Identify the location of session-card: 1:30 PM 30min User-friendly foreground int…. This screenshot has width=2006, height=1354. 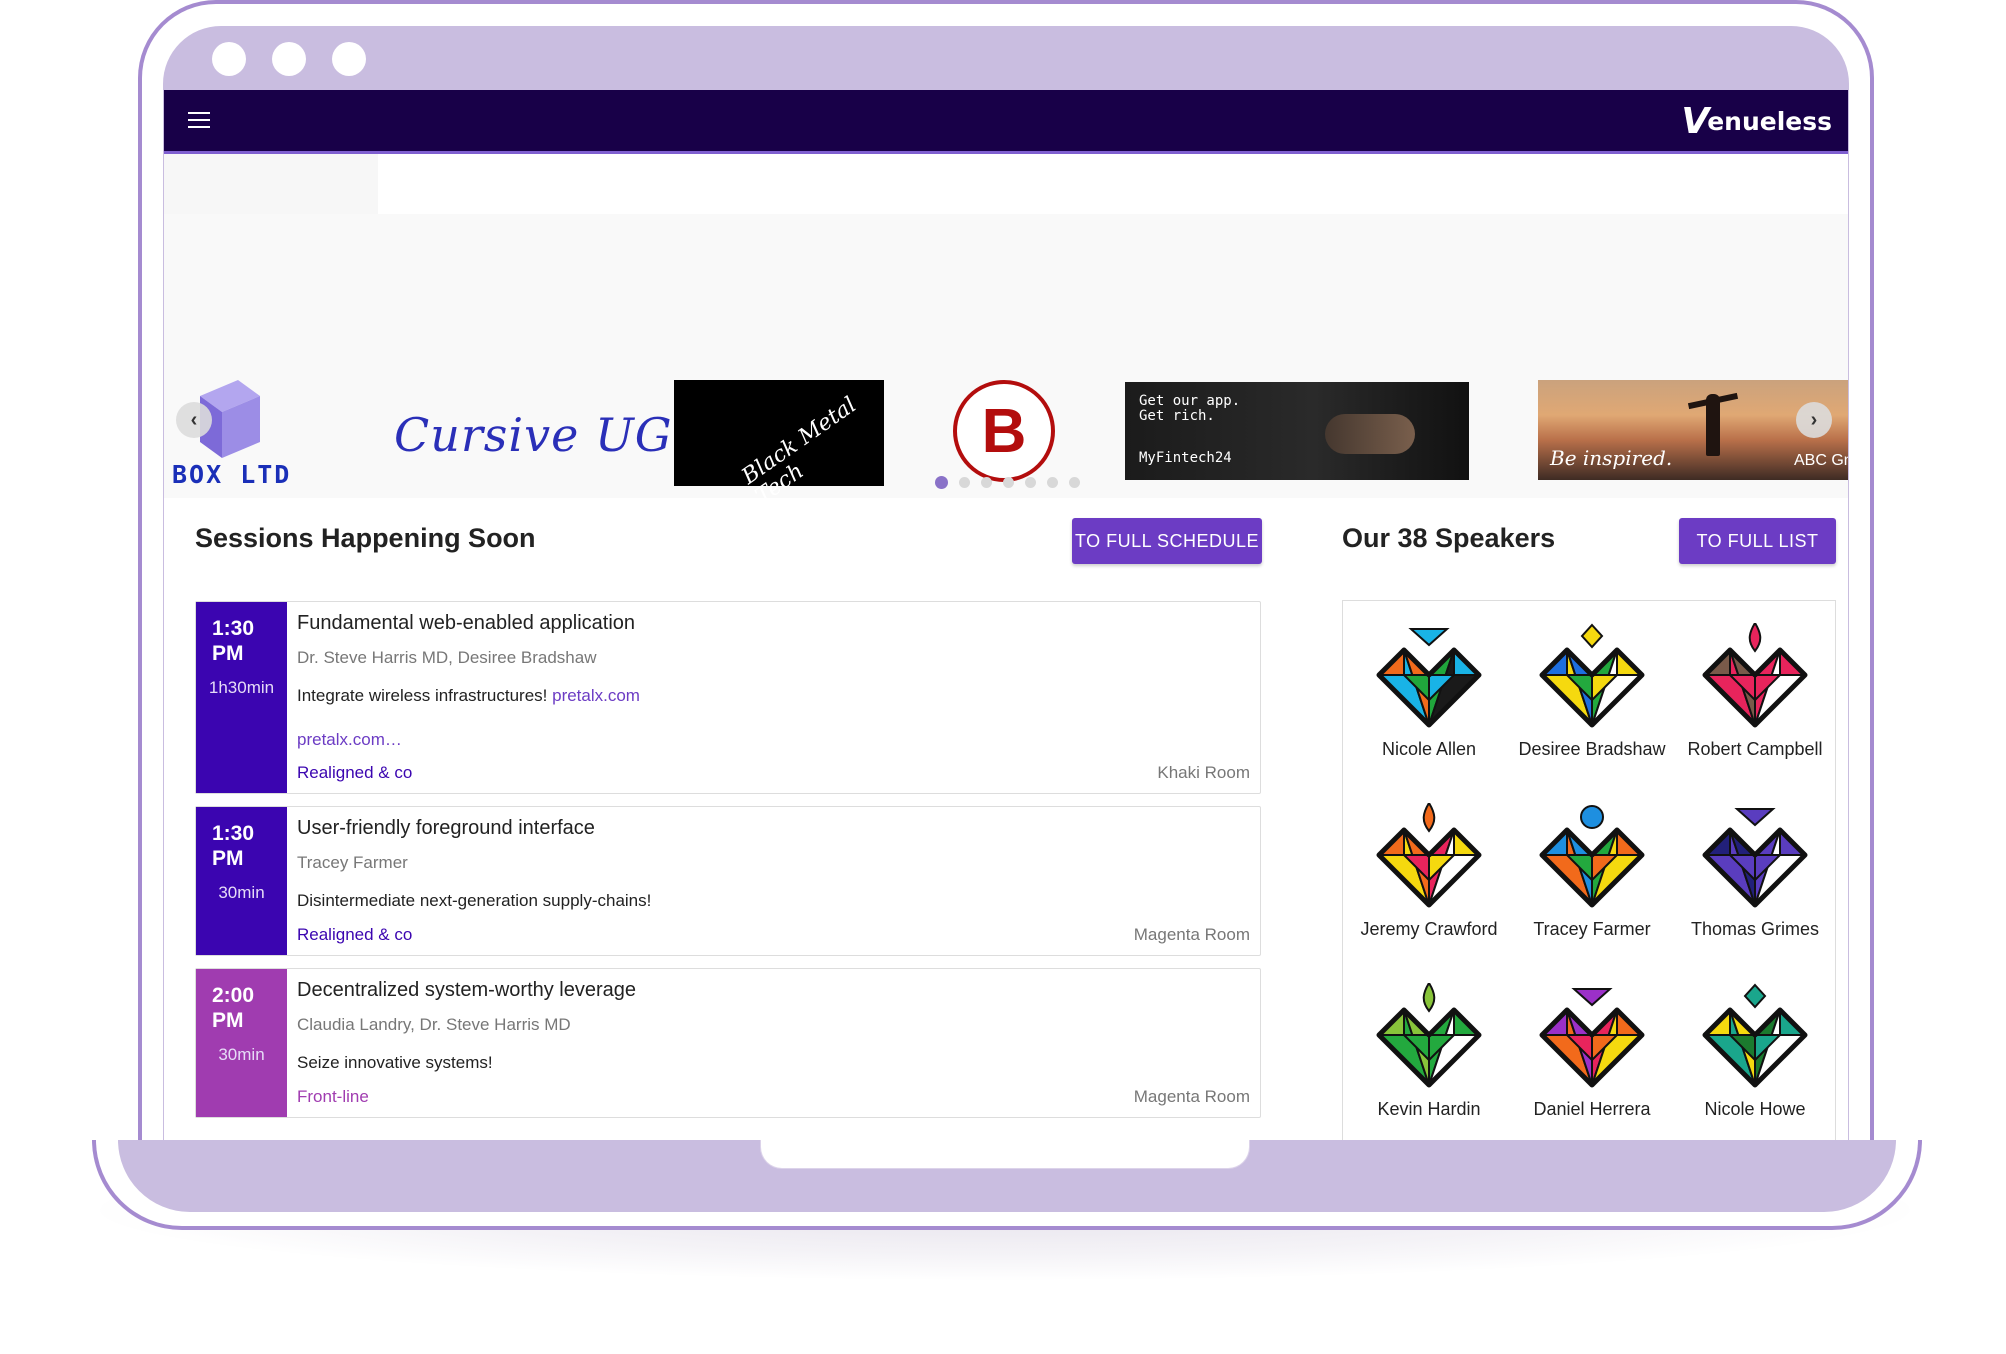
(728, 881).